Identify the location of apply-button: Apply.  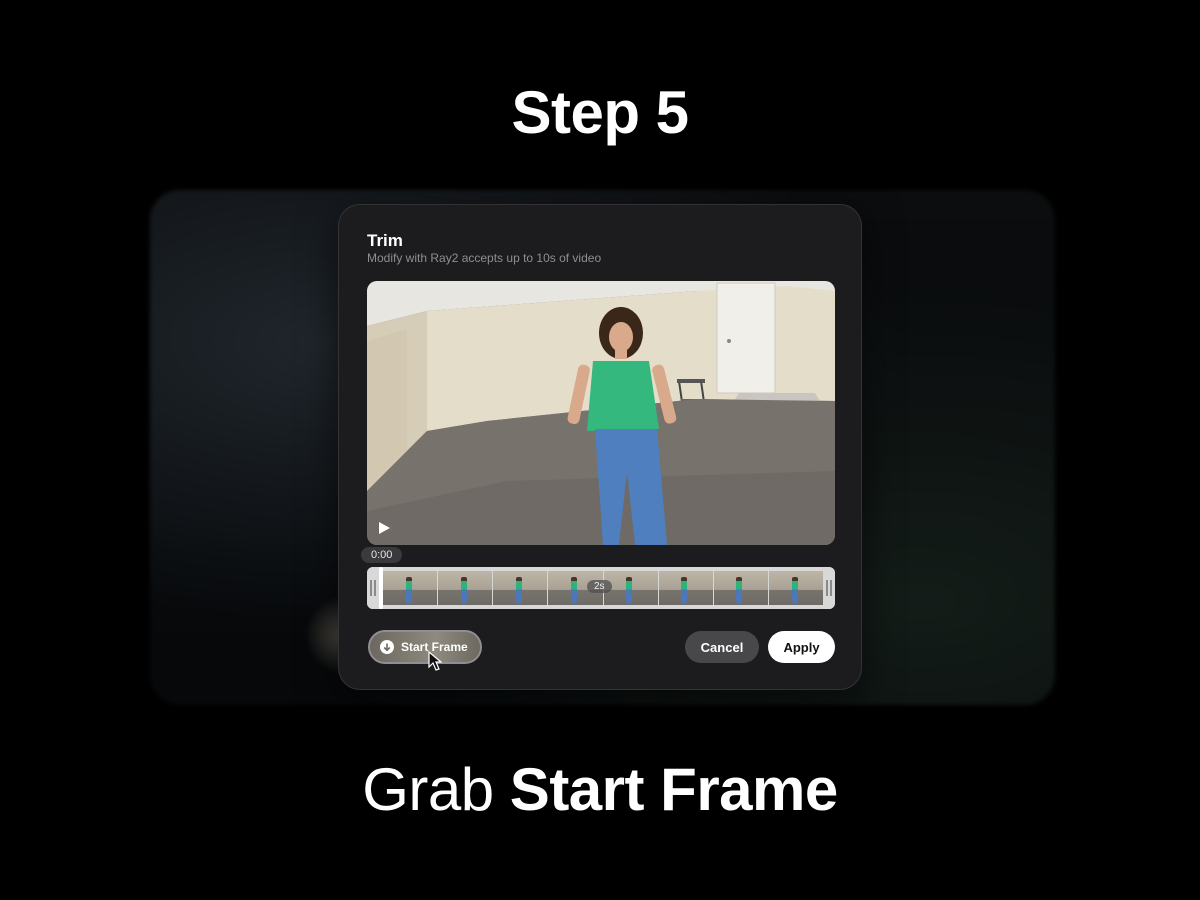
(801, 647).